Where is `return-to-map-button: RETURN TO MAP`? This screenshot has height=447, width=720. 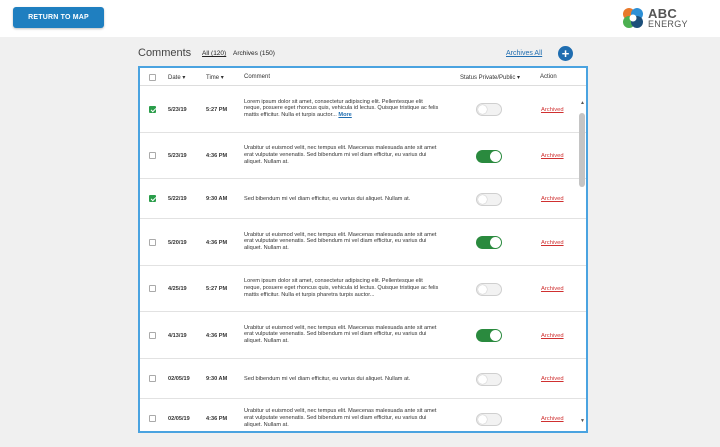 return-to-map-button: RETURN TO MAP is located at coordinates (58, 17).